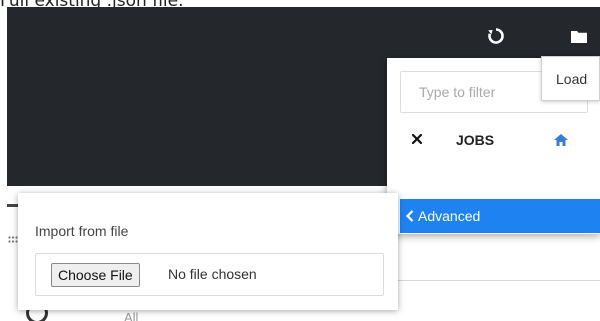 This screenshot has width=600, height=321. I want to click on drag-handle-icon, so click(13, 237).